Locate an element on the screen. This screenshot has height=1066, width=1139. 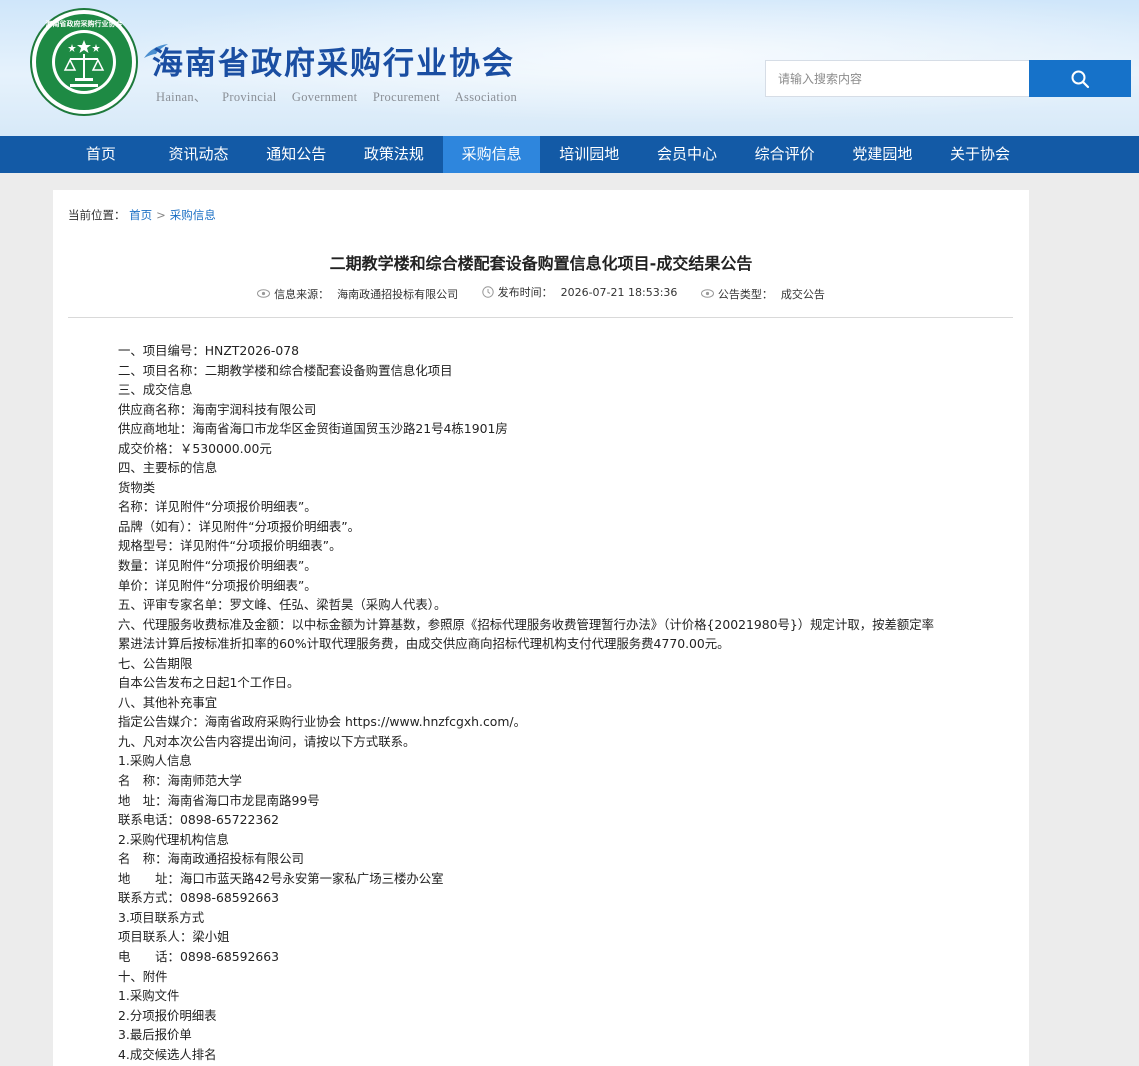
meta-time-label: 发布时间： is located at coordinates (525, 292).